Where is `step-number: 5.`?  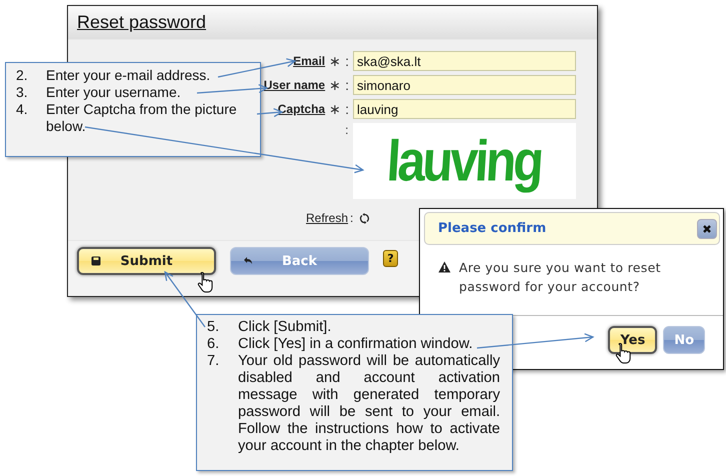
step-number: 5. is located at coordinates (213, 327).